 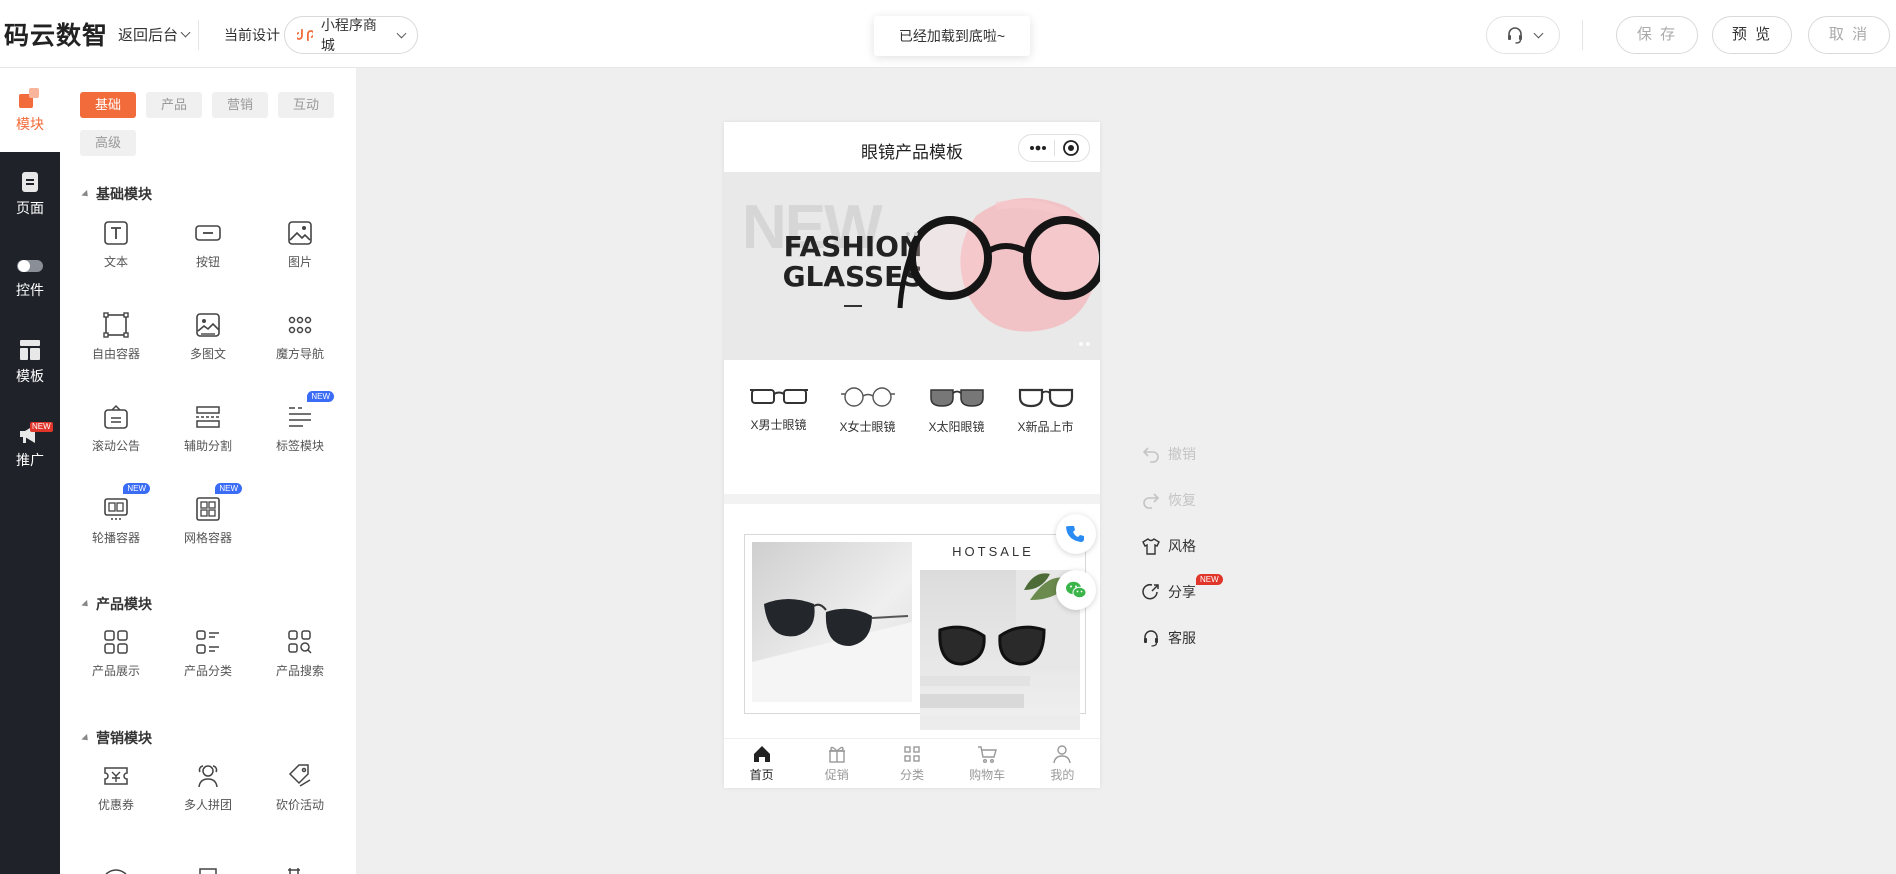 What do you see at coordinates (30, 278) in the screenshot?
I see `nav-item-widget: 控件` at bounding box center [30, 278].